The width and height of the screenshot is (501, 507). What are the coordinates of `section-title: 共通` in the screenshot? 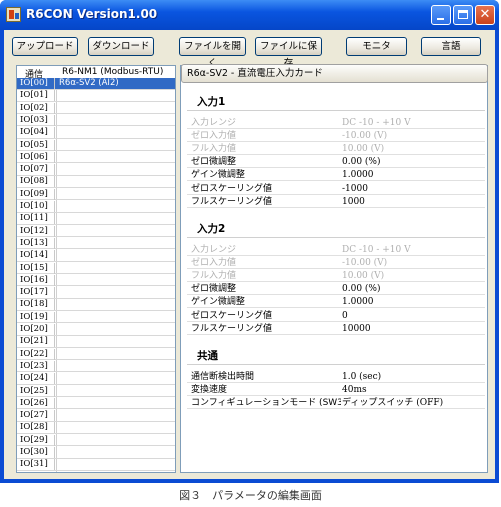 It's located at (207, 356).